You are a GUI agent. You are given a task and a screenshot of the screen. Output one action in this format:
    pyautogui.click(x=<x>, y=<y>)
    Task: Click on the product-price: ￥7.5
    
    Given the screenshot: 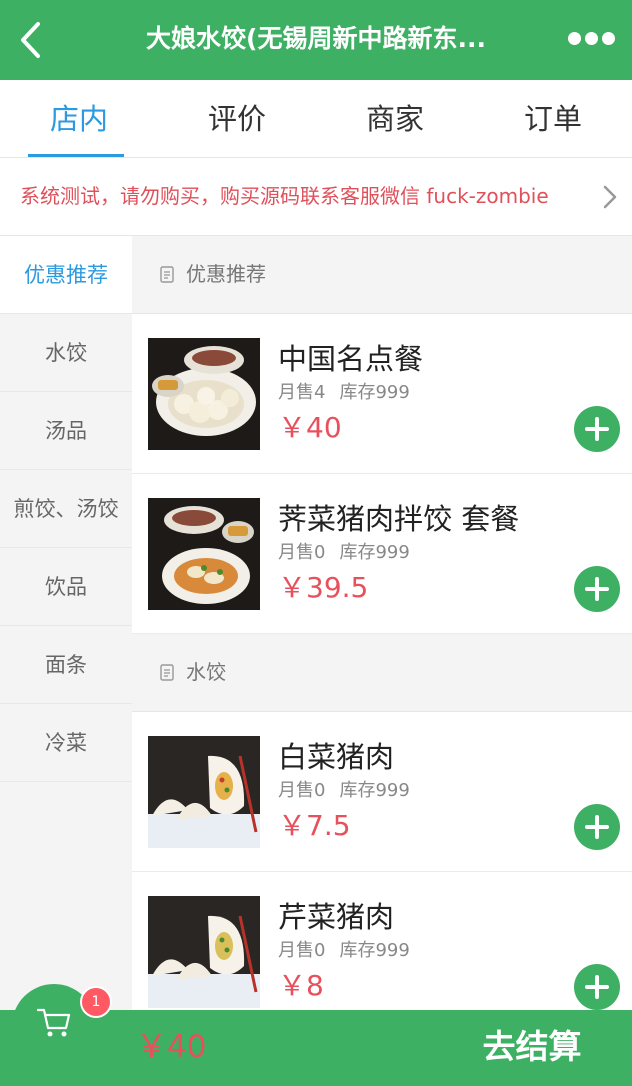 What is the action you would take?
    pyautogui.click(x=314, y=825)
    